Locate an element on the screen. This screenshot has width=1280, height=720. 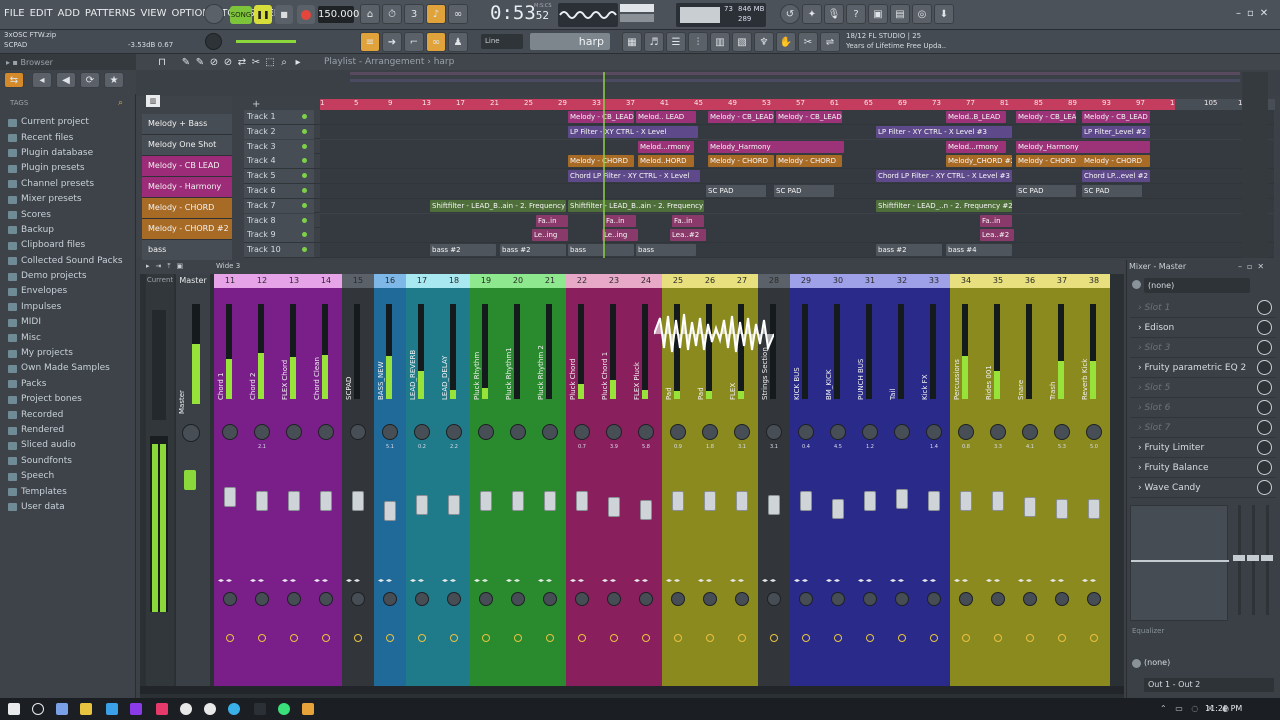
browser-item: Recent files is located at coordinates (72, 137).